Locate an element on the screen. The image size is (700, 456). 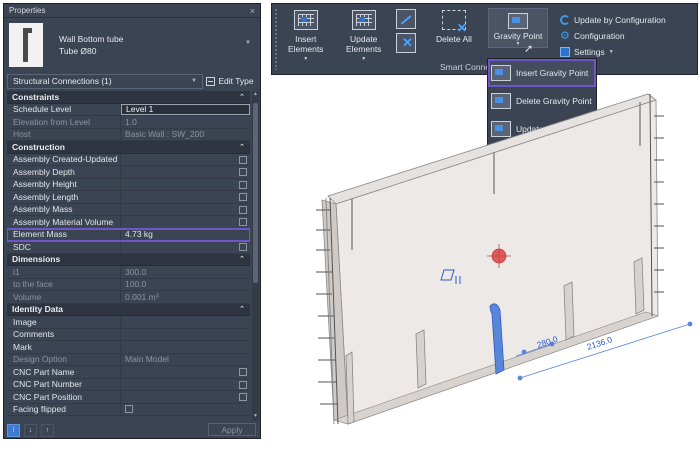
sort-descending-icon: ↑ is located at coordinates (47, 430).